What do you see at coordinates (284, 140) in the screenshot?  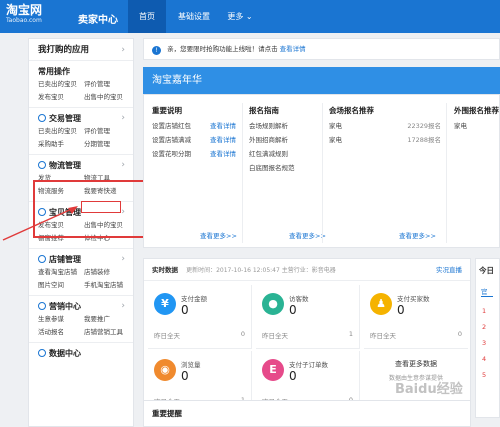 I see `guide-link: 外围招商解析` at bounding box center [284, 140].